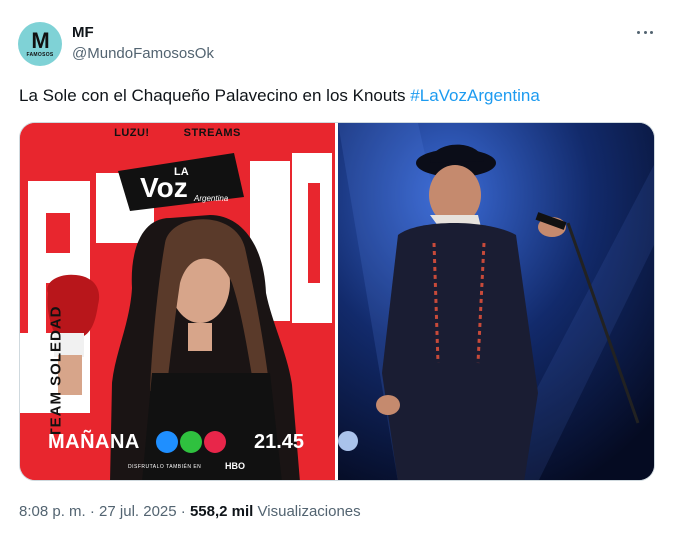 This screenshot has height=545, width=676. Describe the element at coordinates (279, 442) in the screenshot. I see `time-label: 21.45` at that location.